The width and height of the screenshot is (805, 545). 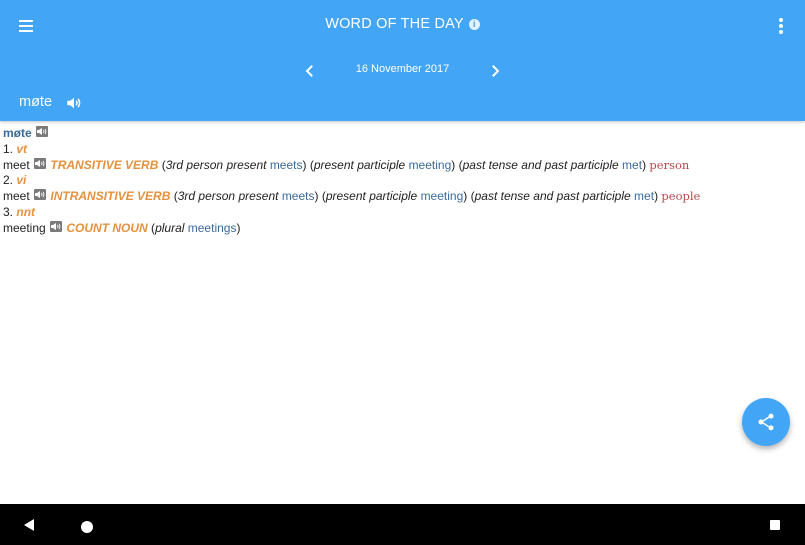 What do you see at coordinates (24, 227) in the screenshot?
I see `translation: meeting` at bounding box center [24, 227].